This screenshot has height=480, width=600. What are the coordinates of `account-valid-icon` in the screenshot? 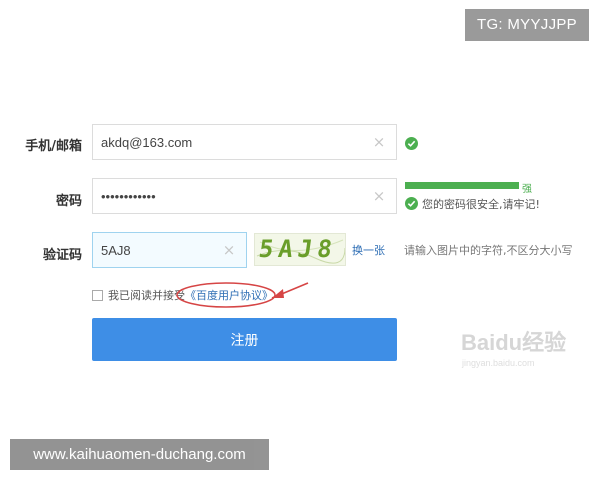 It's located at (411, 143).